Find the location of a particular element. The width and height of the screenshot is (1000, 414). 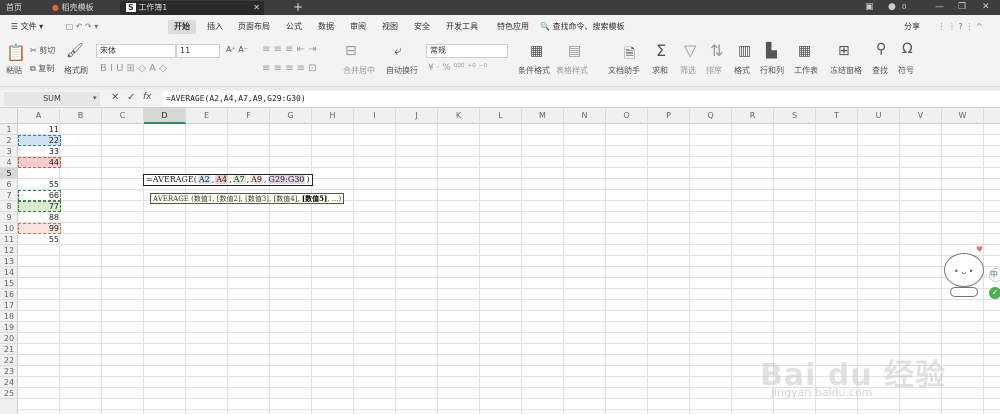

row-header-15: 15 is located at coordinates (9, 283).